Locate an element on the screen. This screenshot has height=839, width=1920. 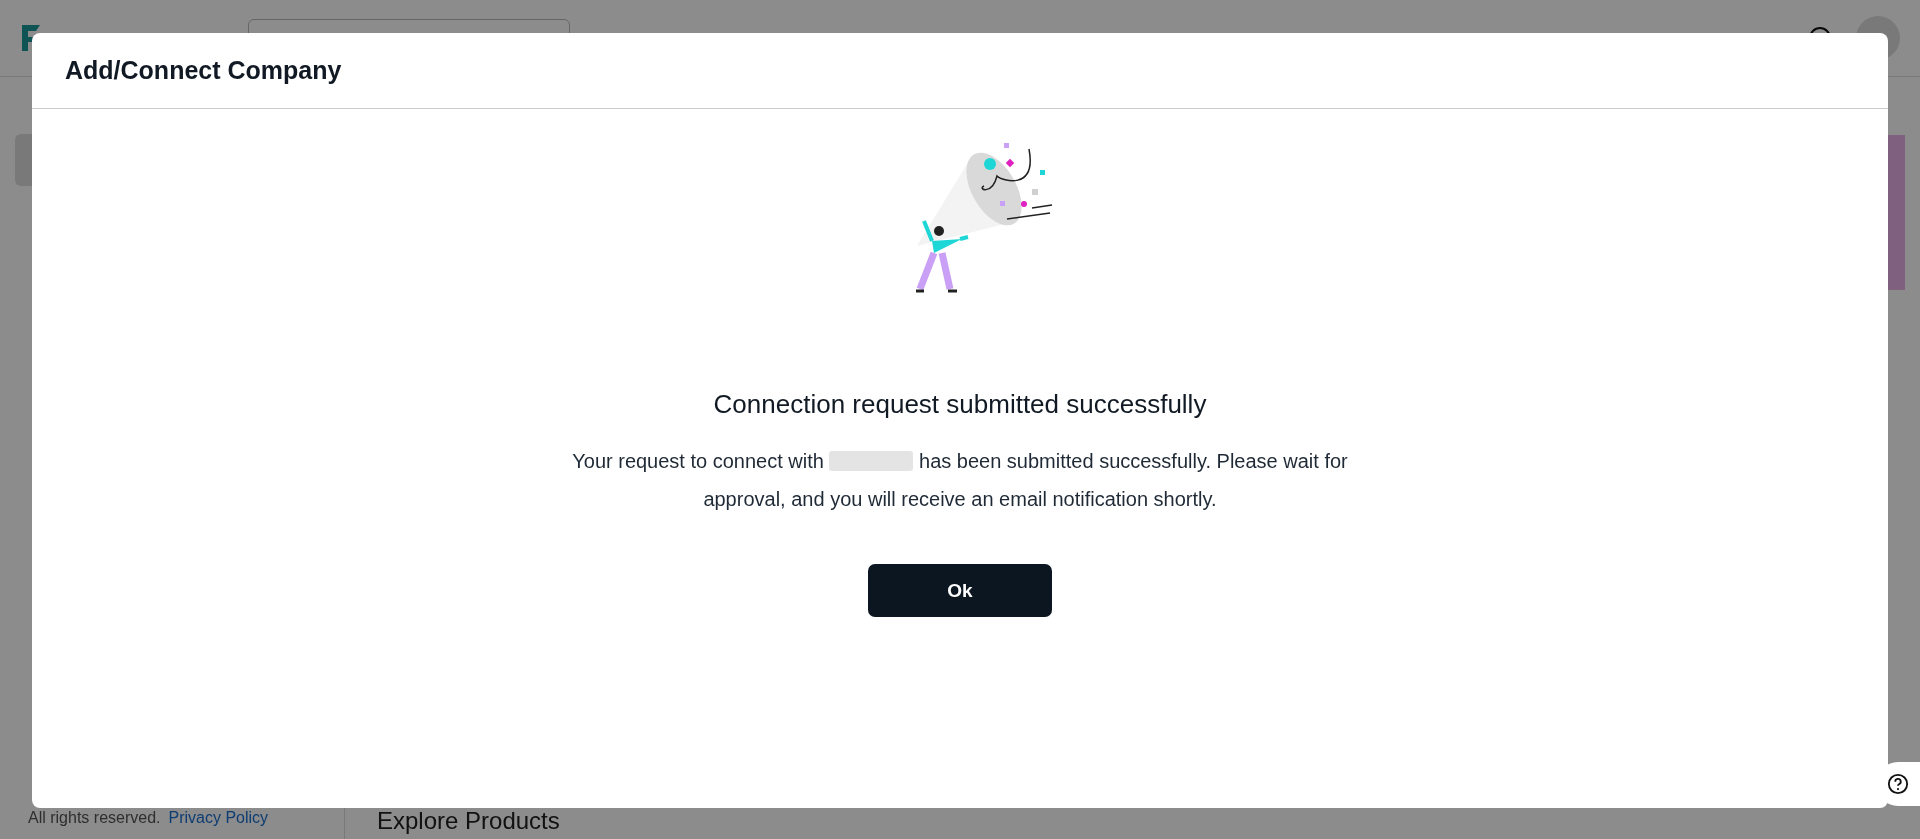
help-icon is located at coordinates (1898, 784).